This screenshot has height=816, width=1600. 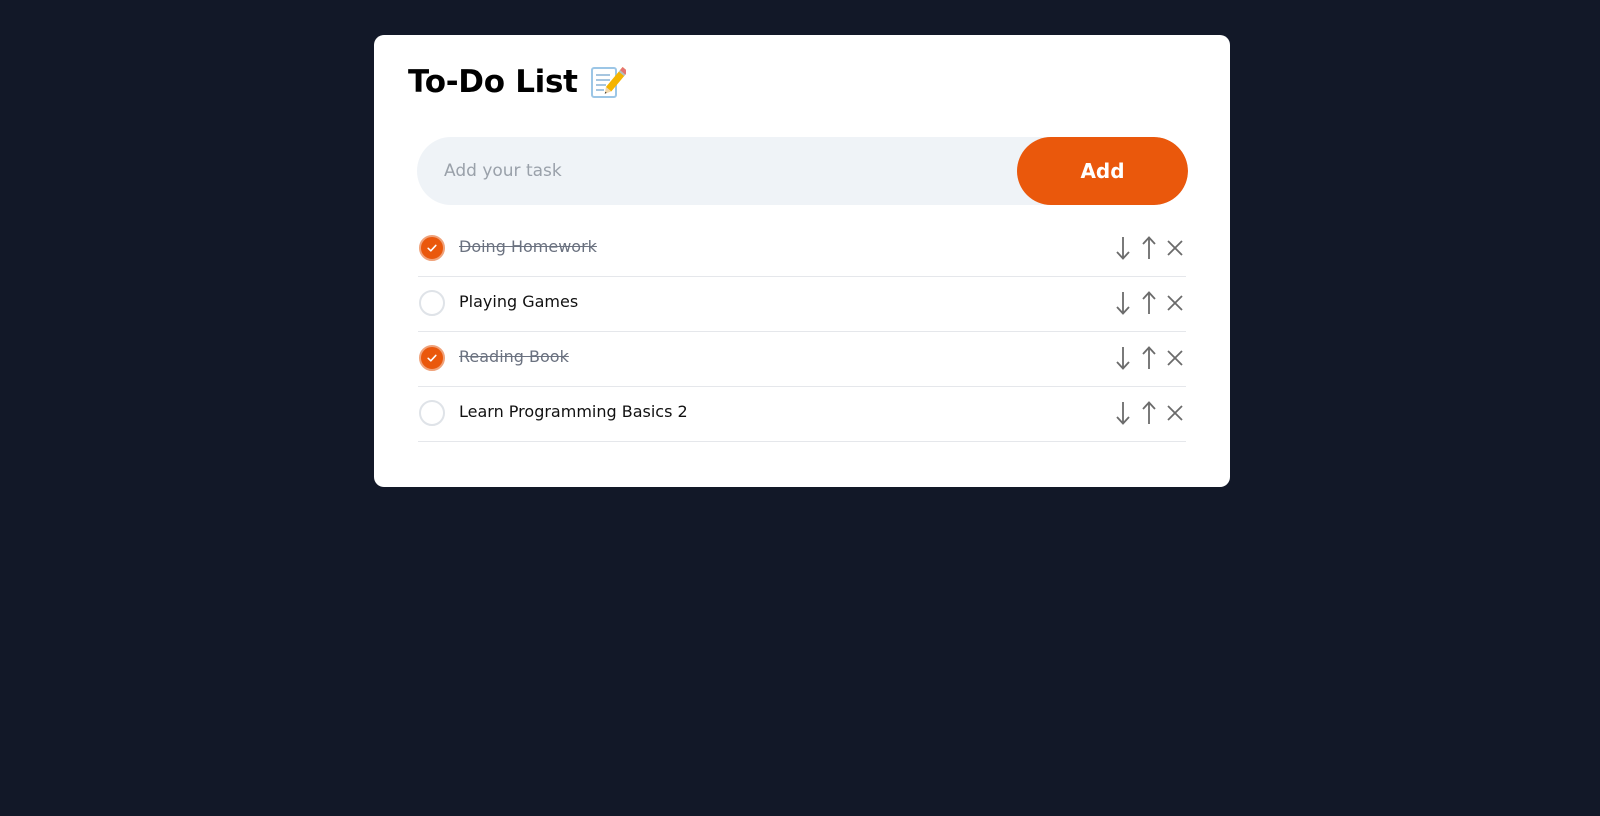 I want to click on task-input, so click(x=712, y=171).